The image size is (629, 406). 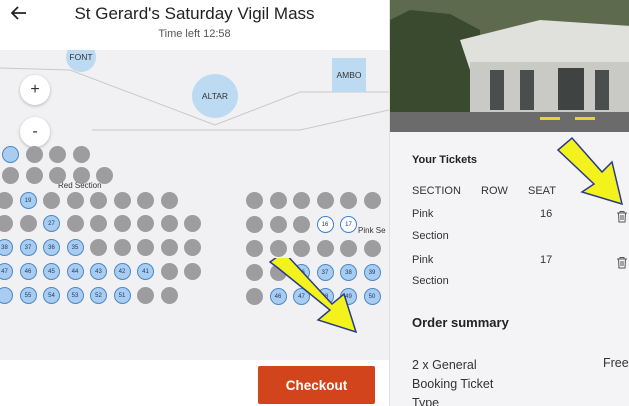 What do you see at coordinates (546, 260) in the screenshot?
I see `ticket-seat: 17` at bounding box center [546, 260].